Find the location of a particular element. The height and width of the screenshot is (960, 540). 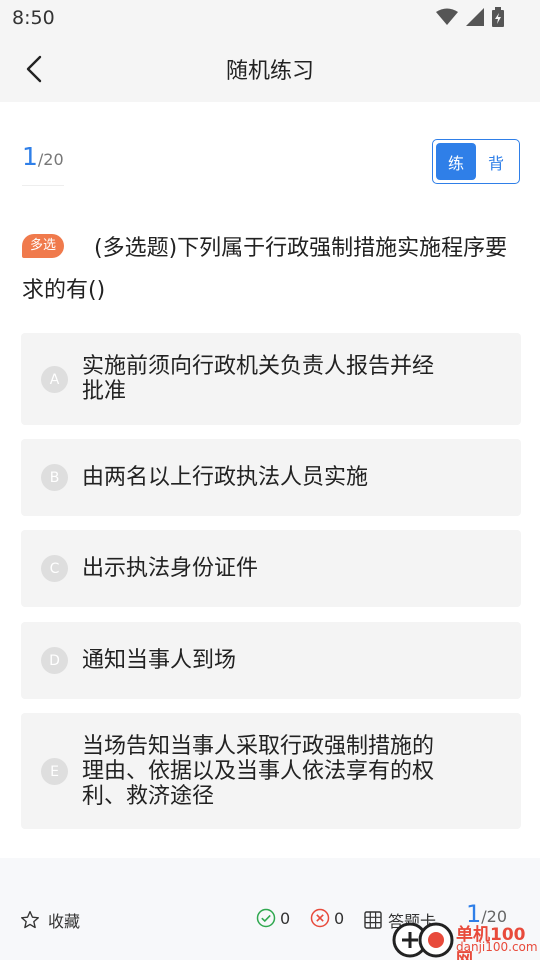

question-type-badge: 多选 is located at coordinates (43, 246).